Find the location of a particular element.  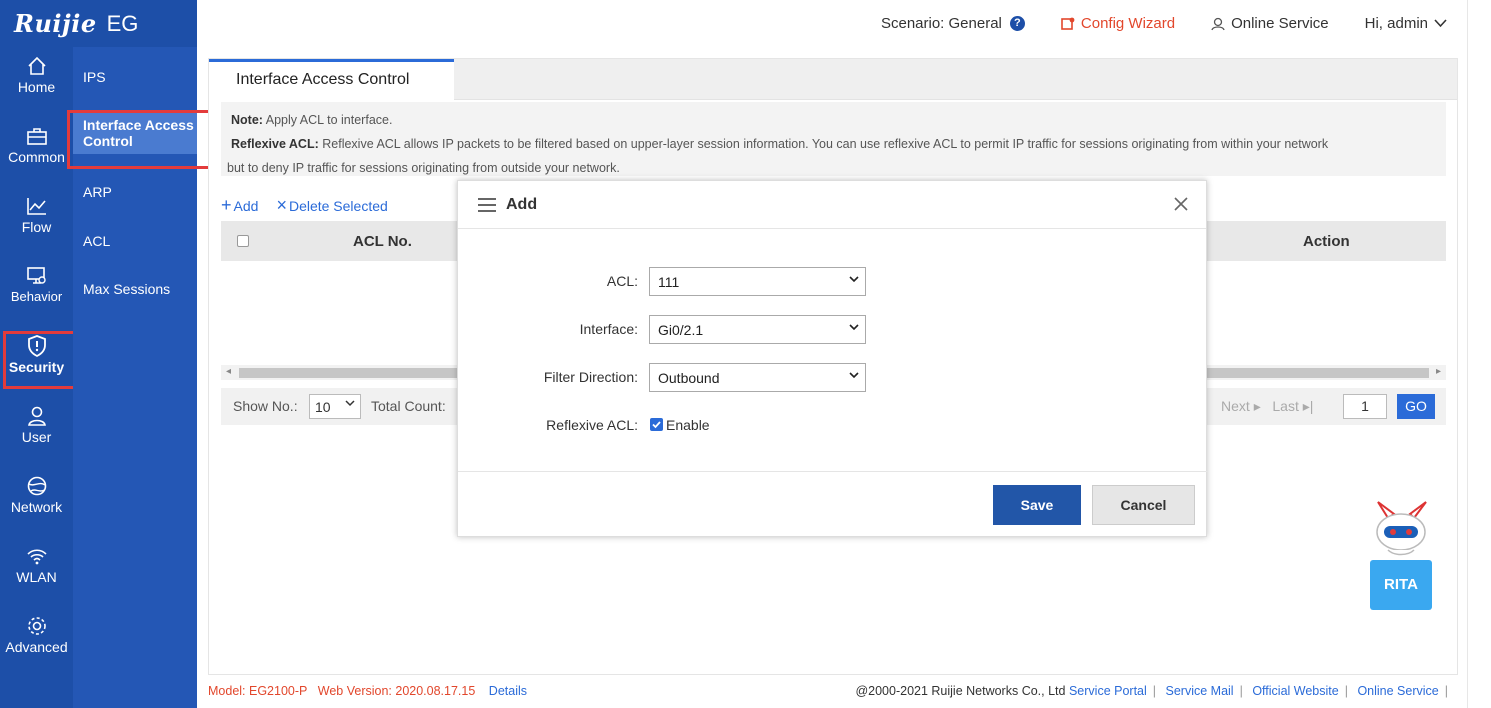

wizard-icon is located at coordinates (1068, 23).